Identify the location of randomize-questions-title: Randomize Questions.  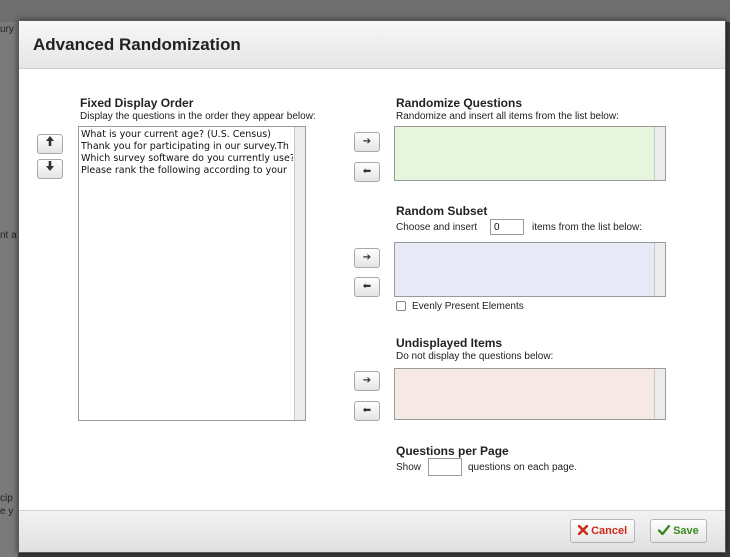
(459, 103).